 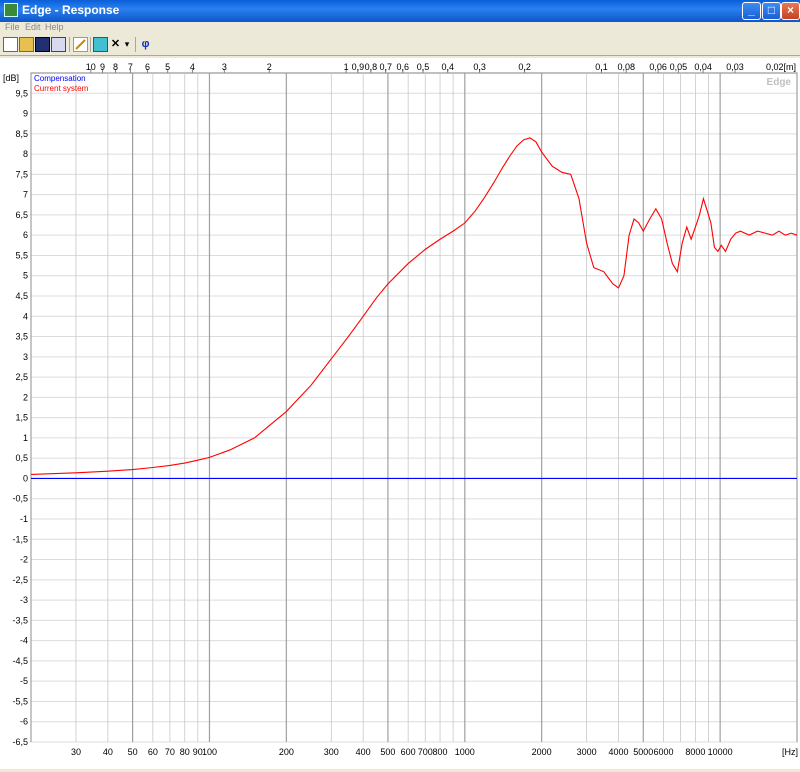 I want to click on x-tick-label: 50, so click(x=133, y=752).